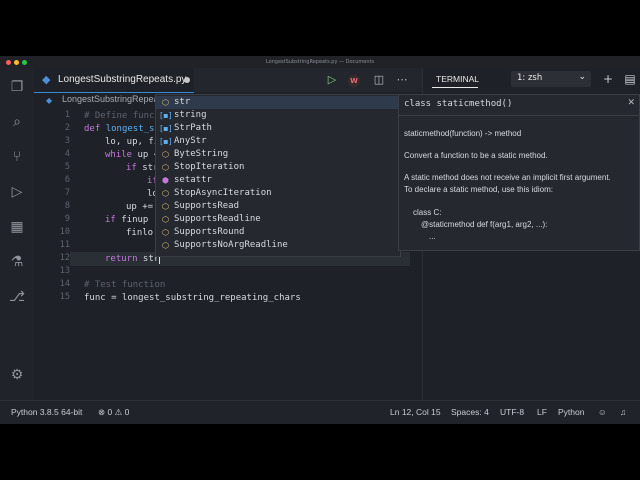  I want to click on suggestion-item: ⬡ SupportsRound, so click(278, 232).